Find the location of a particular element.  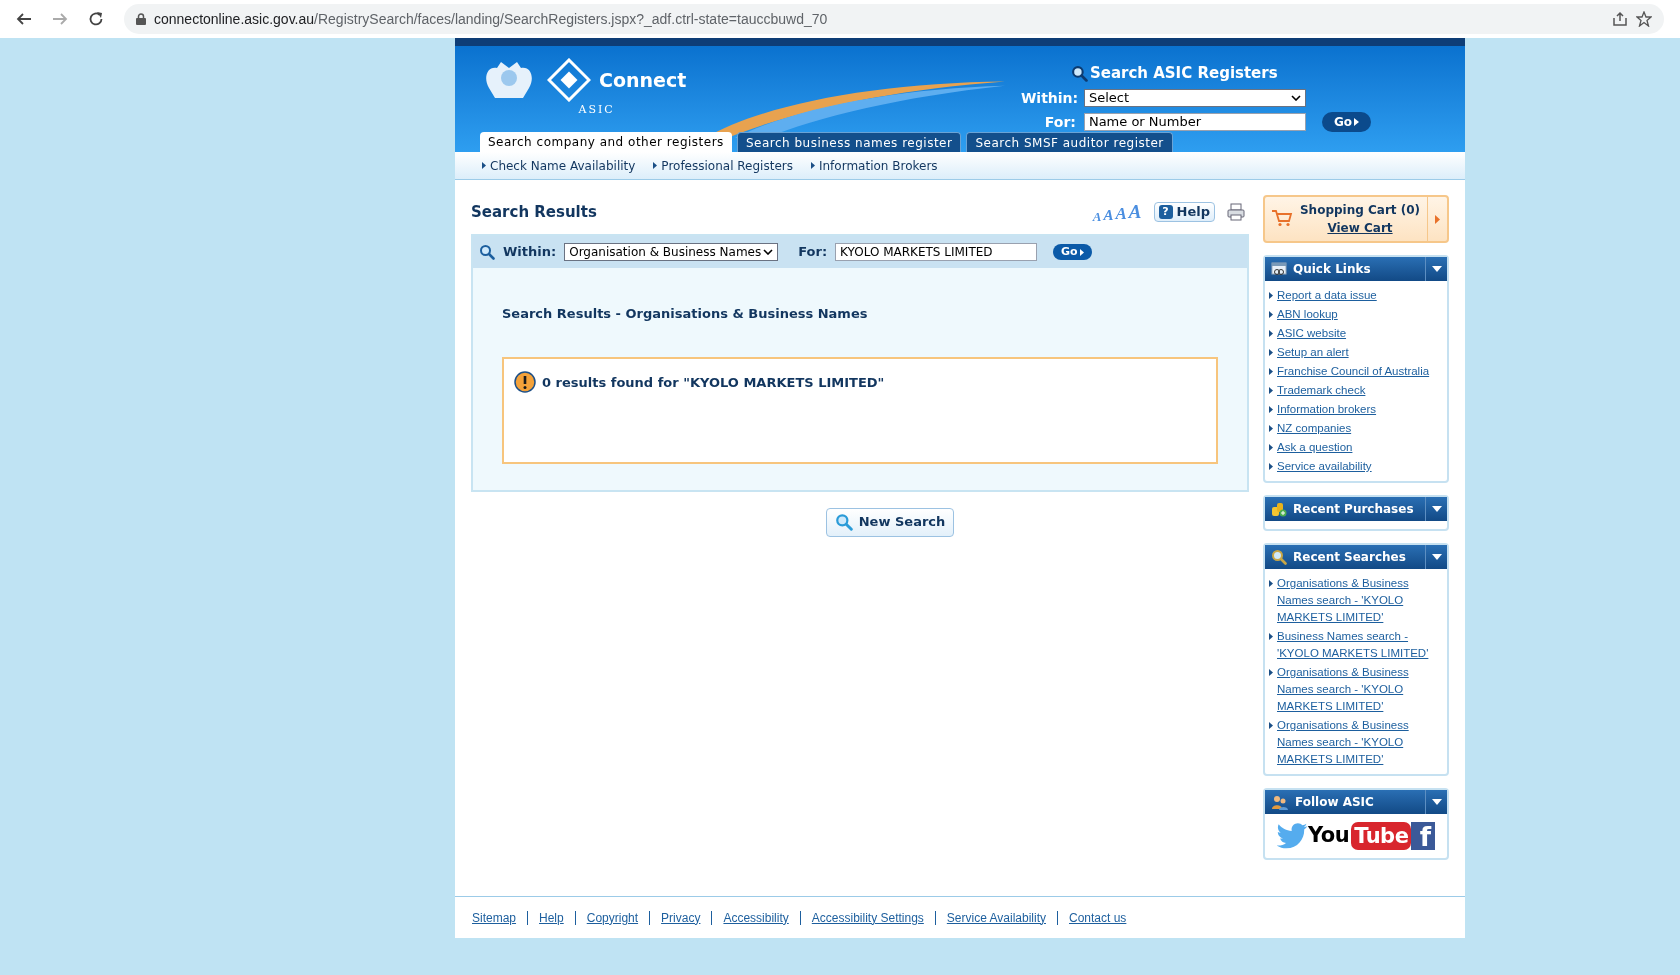

sidebar-link: Franchise Council of Australia is located at coordinates (1353, 371).